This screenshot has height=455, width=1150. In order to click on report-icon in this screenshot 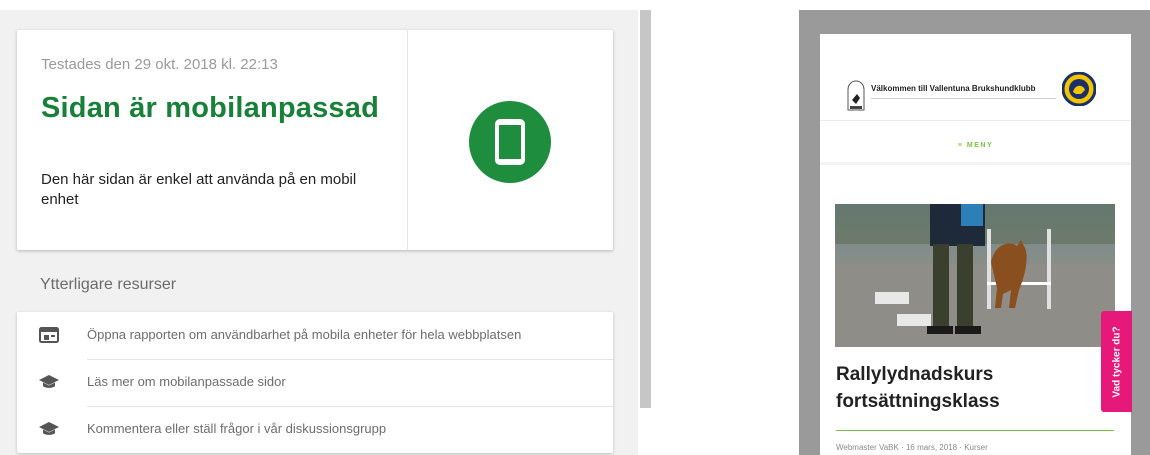, I will do `click(49, 335)`.